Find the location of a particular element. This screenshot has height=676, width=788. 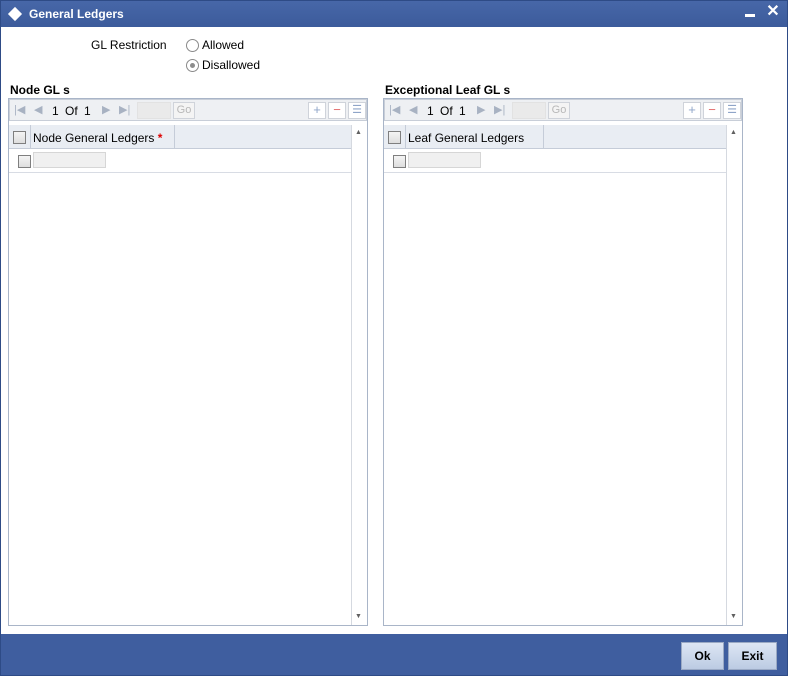

window-logo-icon is located at coordinates (15, 14).